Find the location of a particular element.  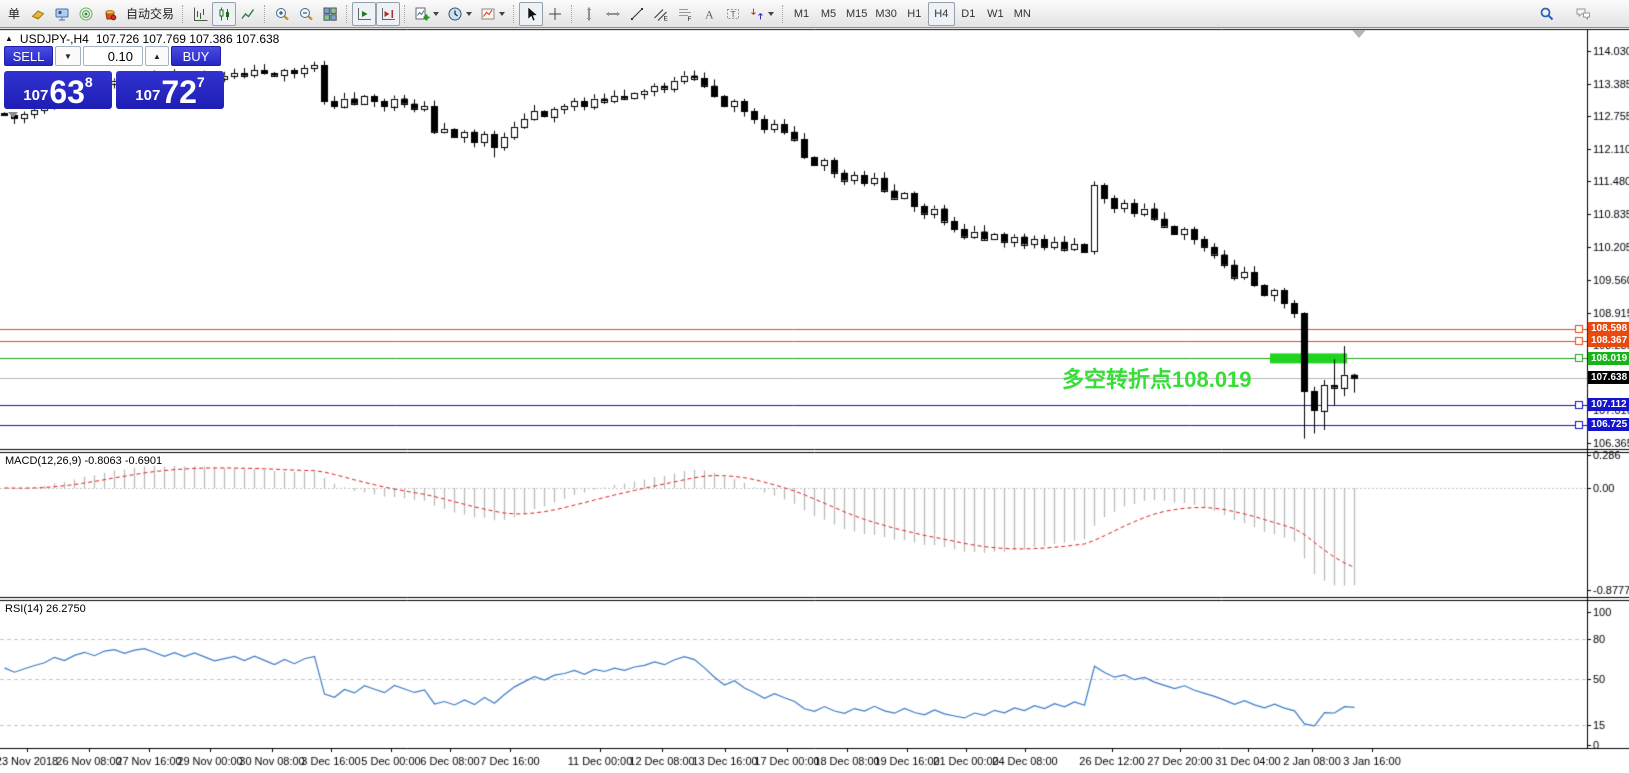

sell-price-pip: 8 is located at coordinates (88, 82).